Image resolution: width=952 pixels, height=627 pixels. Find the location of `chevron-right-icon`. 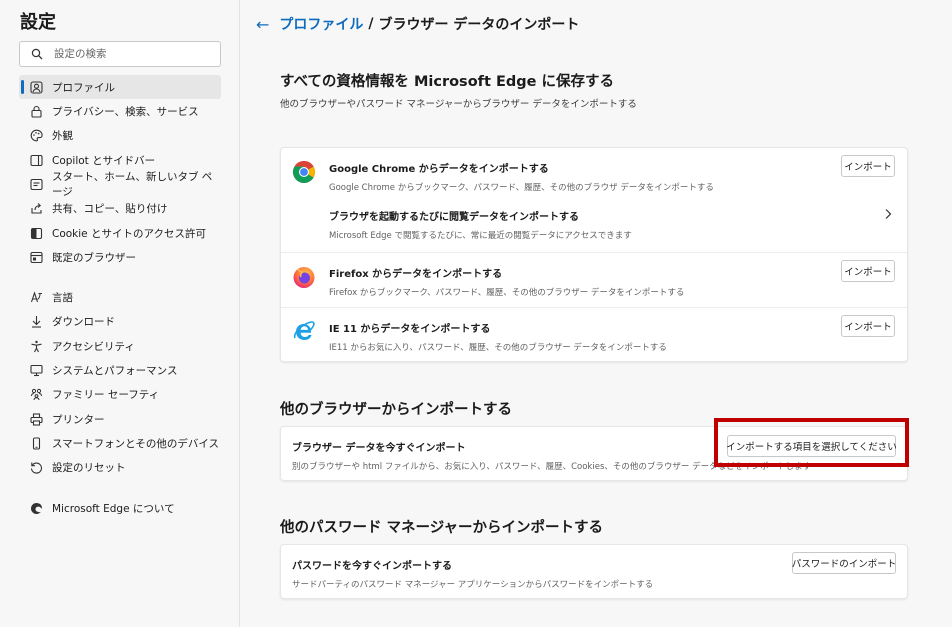

chevron-right-icon is located at coordinates (888, 214).